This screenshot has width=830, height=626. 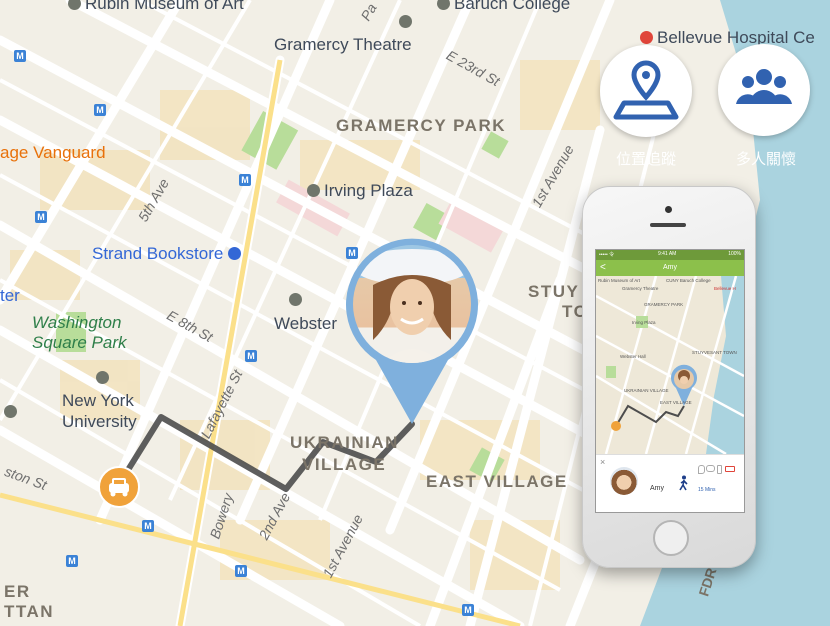 I want to click on avatar-portrait, so click(x=412, y=306).